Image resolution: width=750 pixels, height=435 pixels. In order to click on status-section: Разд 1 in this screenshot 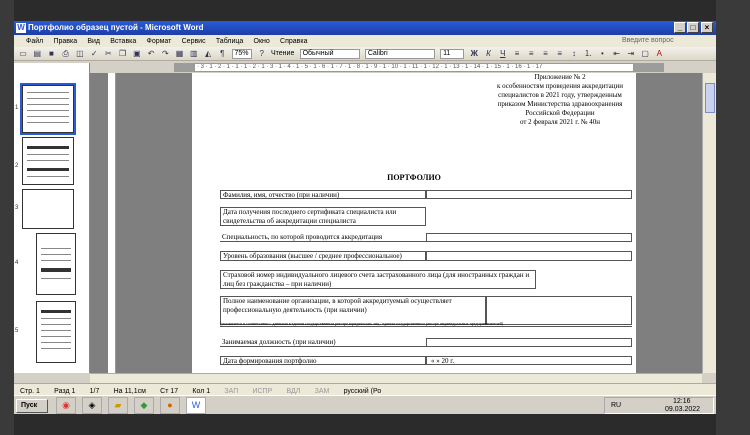, I will do `click(65, 391)`.